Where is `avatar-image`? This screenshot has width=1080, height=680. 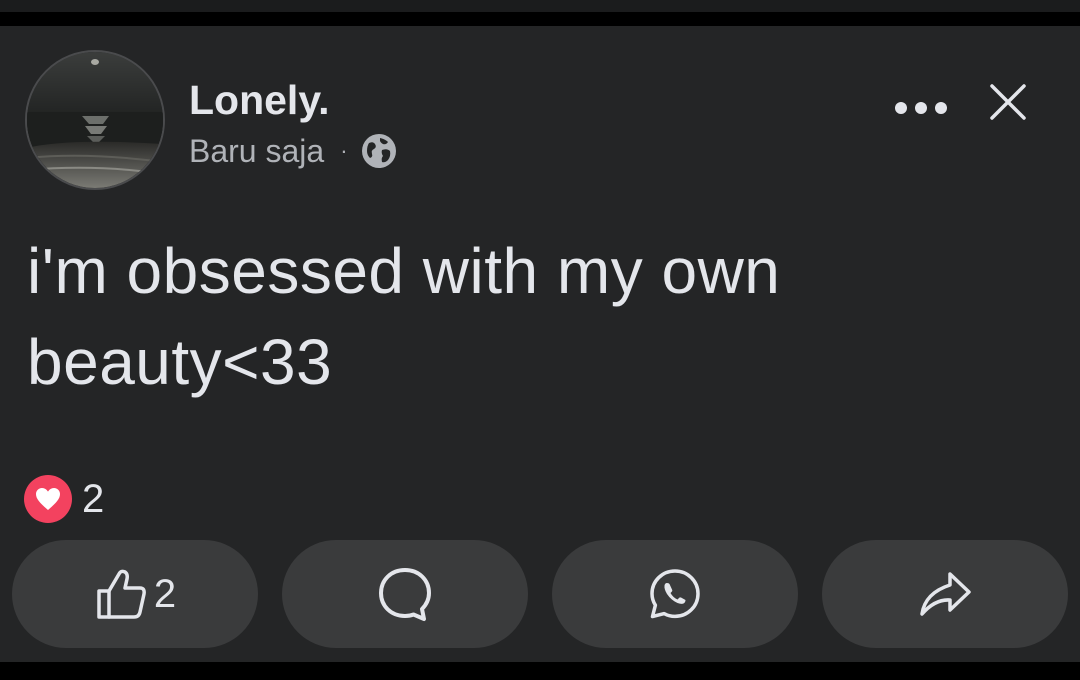 avatar-image is located at coordinates (95, 120).